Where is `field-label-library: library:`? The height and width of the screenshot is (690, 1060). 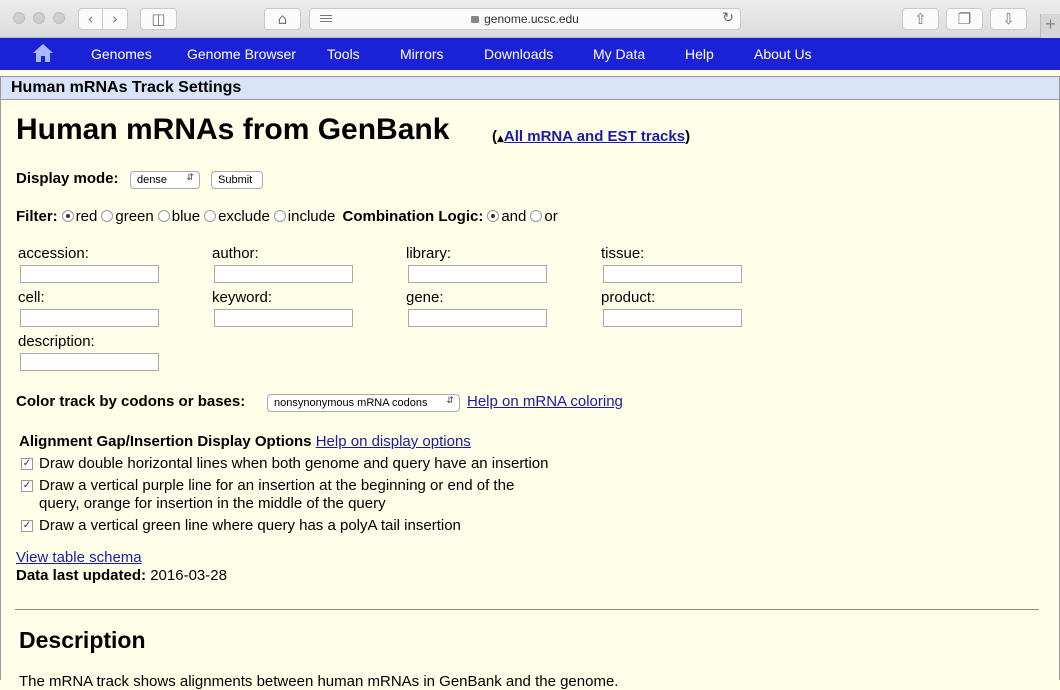 field-label-library: library: is located at coordinates (429, 253).